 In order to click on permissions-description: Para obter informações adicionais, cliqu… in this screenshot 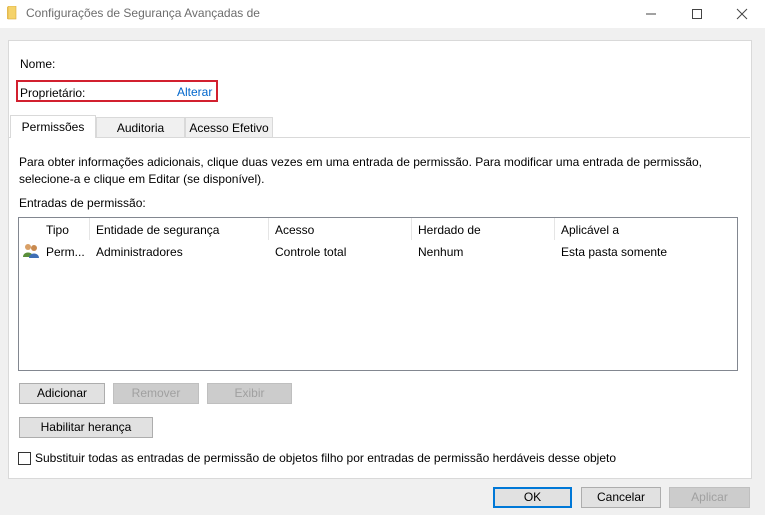, I will do `click(361, 170)`.